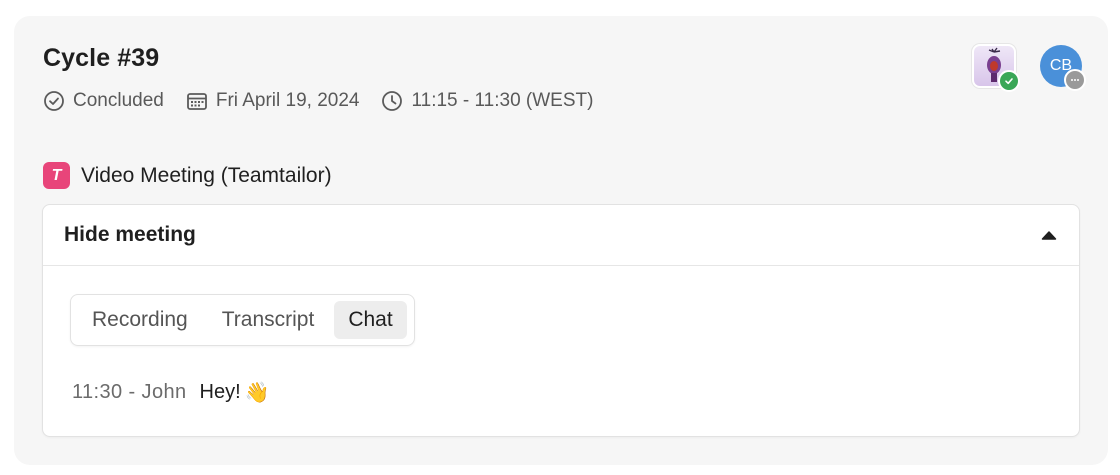 The height and width of the screenshot is (475, 1120). Describe the element at coordinates (1009, 81) in the screenshot. I see `accepted-badge-icon` at that location.